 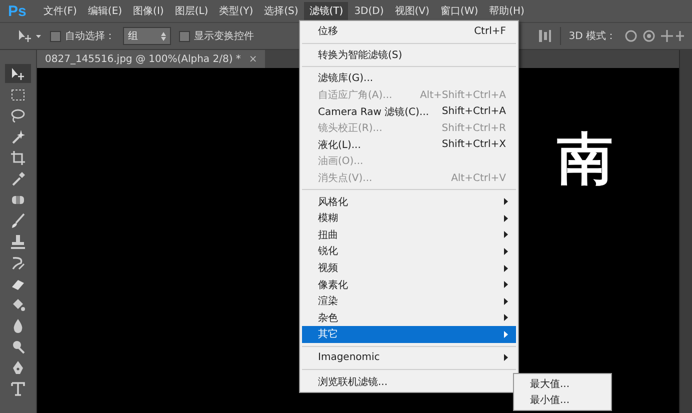 I want to click on app-logo: Ps, so click(x=17, y=11).